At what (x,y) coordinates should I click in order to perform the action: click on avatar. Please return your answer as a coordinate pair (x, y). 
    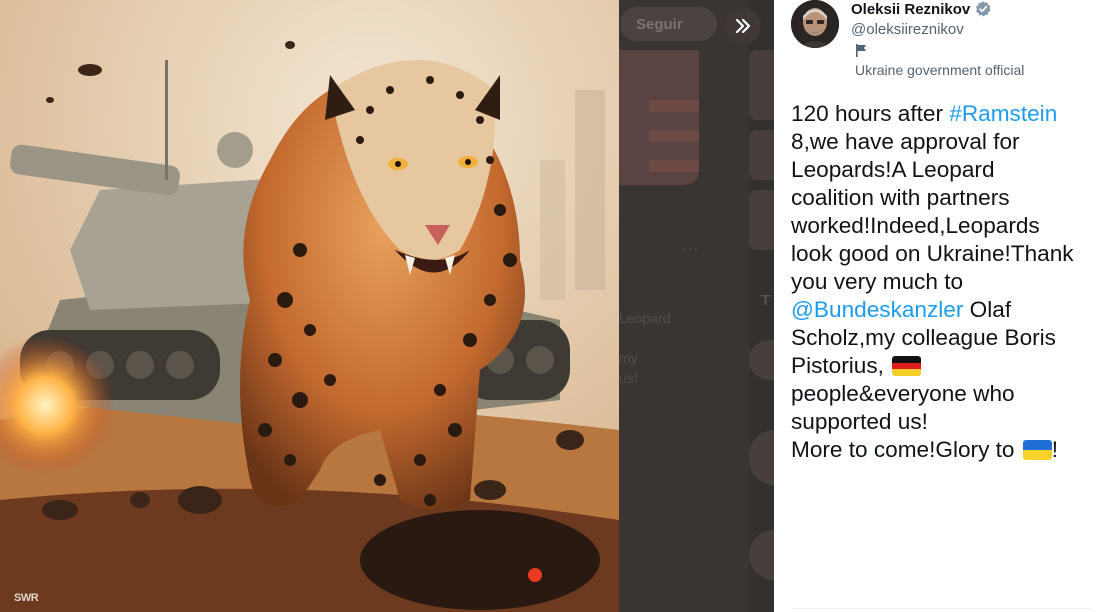
    Looking at the image, I should click on (815, 24).